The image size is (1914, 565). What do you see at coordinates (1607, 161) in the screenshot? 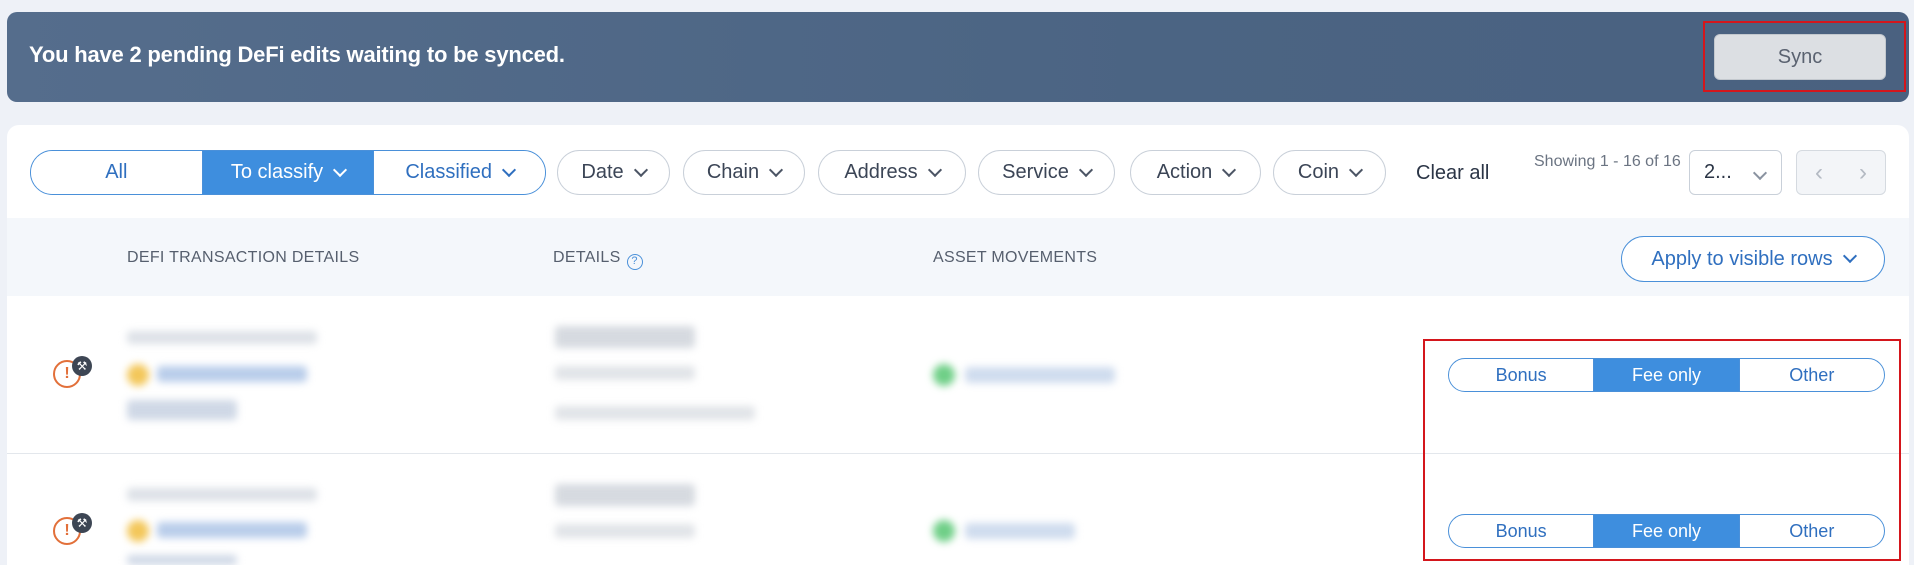
I see `pagination-summary: Showing 1 - 16 of 16` at bounding box center [1607, 161].